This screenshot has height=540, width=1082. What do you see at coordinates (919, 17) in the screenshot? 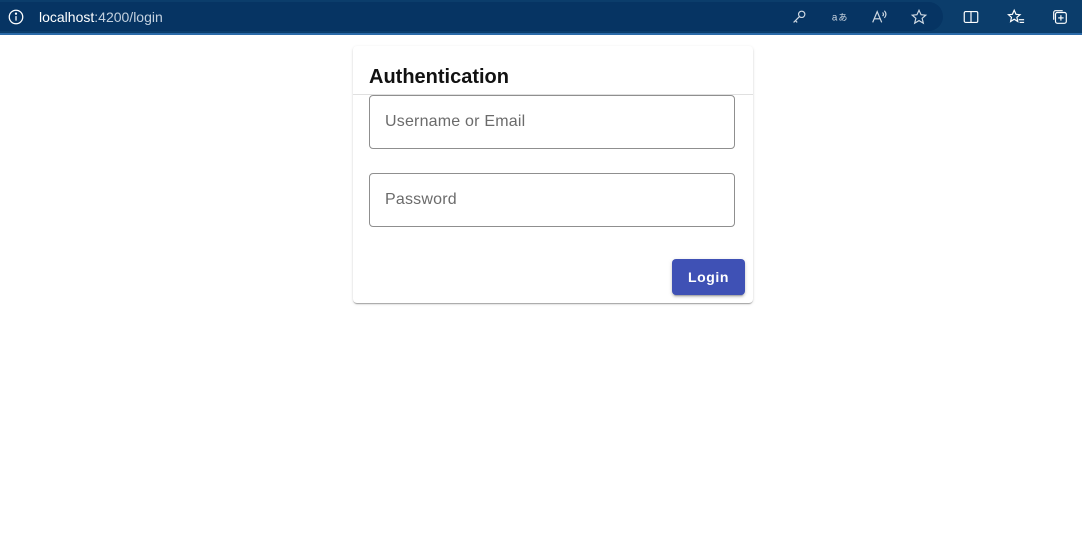
I see `favorite-star-icon` at bounding box center [919, 17].